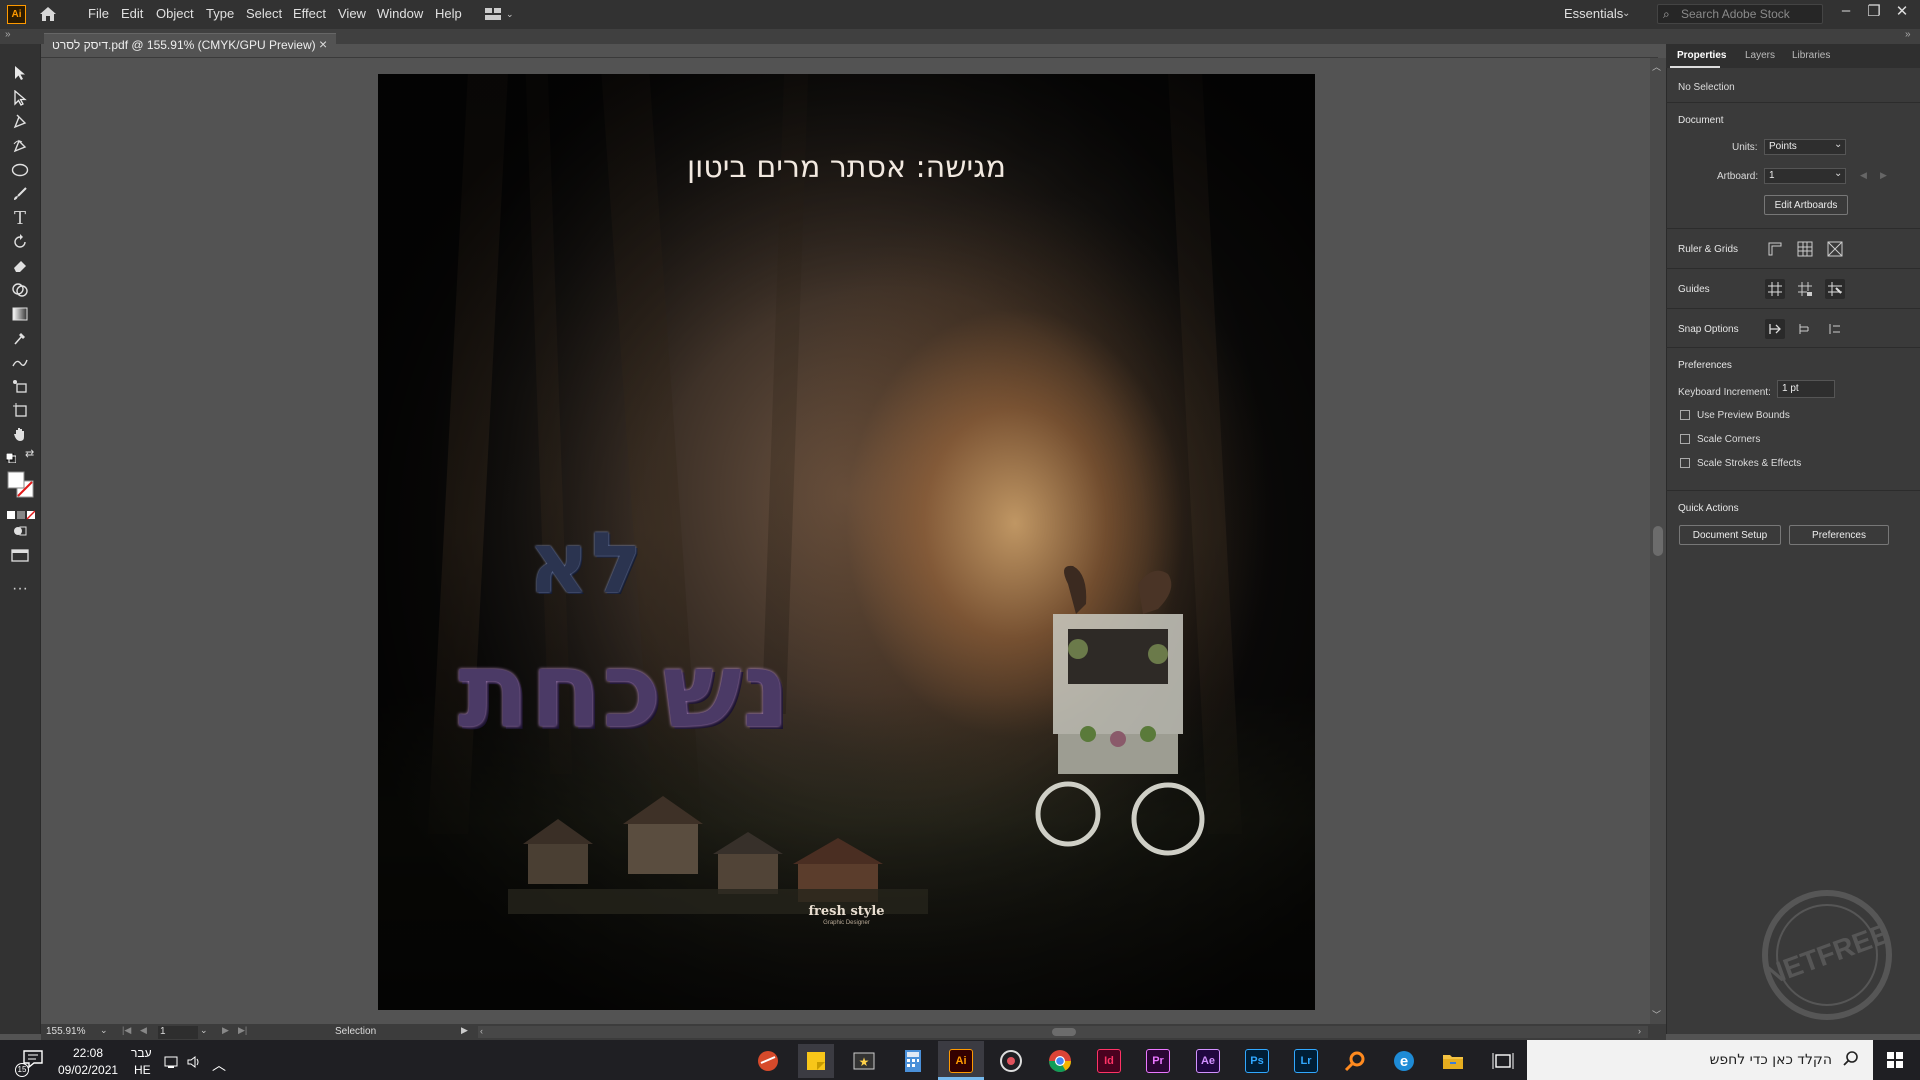 This screenshot has width=1920, height=1080. Describe the element at coordinates (20, 146) in the screenshot. I see `curvature-tool-icon` at that location.